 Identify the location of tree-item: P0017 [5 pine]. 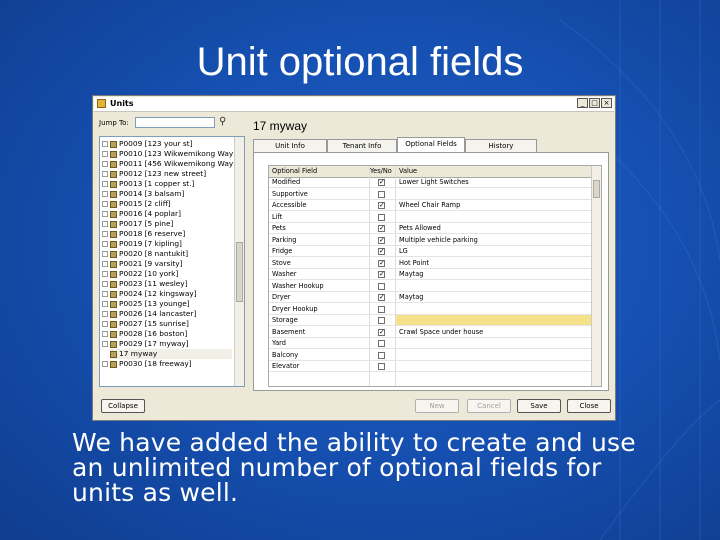
(166, 224).